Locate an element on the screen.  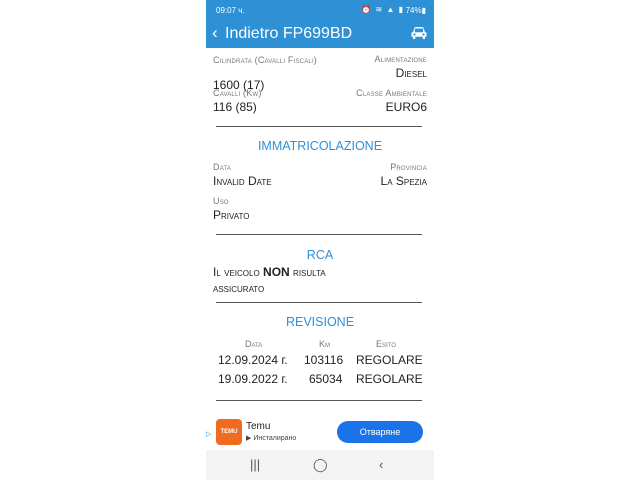
revisione-row-date: 12.09.2024 г. is located at coordinates (253, 360).